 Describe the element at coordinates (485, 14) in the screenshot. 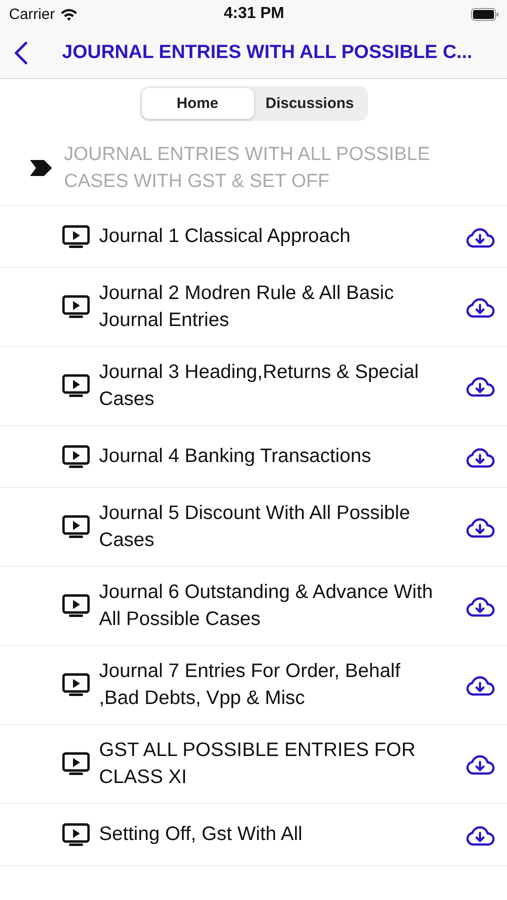

I see `battery-icon` at that location.